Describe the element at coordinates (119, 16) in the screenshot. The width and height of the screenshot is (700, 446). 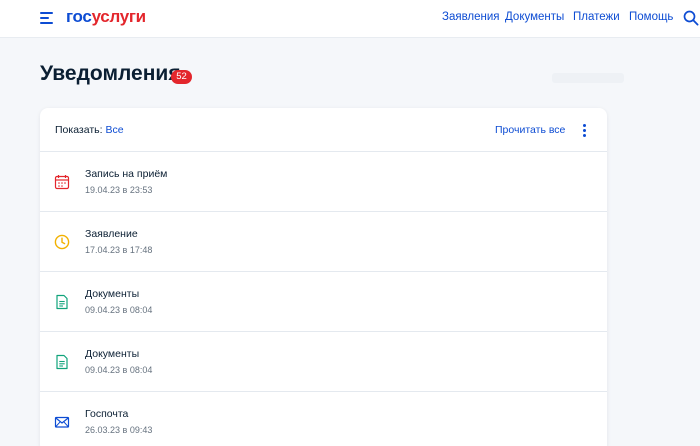
I see `logo-part-uslugi: услуги` at that location.